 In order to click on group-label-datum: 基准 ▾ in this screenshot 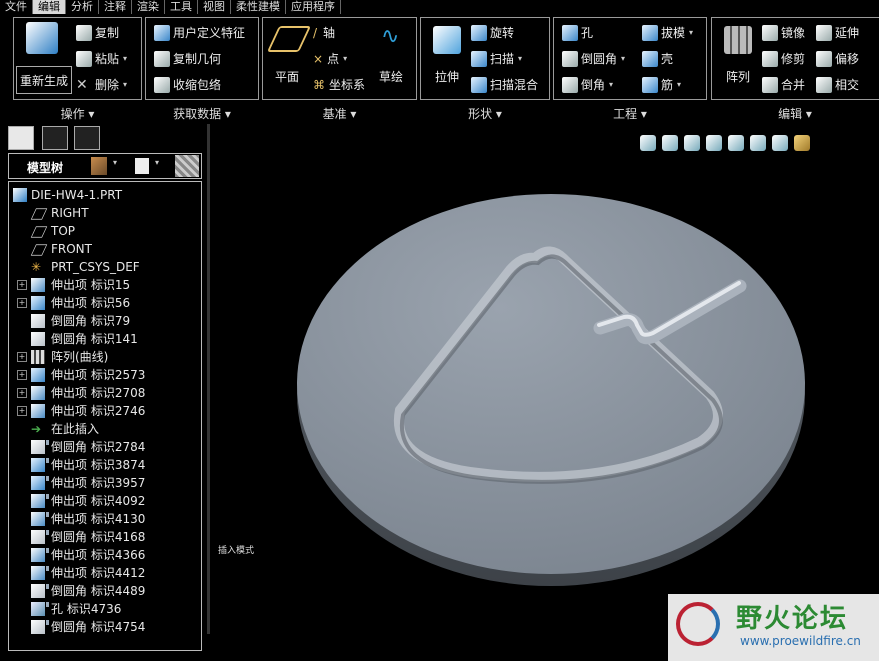, I will do `click(339, 113)`.